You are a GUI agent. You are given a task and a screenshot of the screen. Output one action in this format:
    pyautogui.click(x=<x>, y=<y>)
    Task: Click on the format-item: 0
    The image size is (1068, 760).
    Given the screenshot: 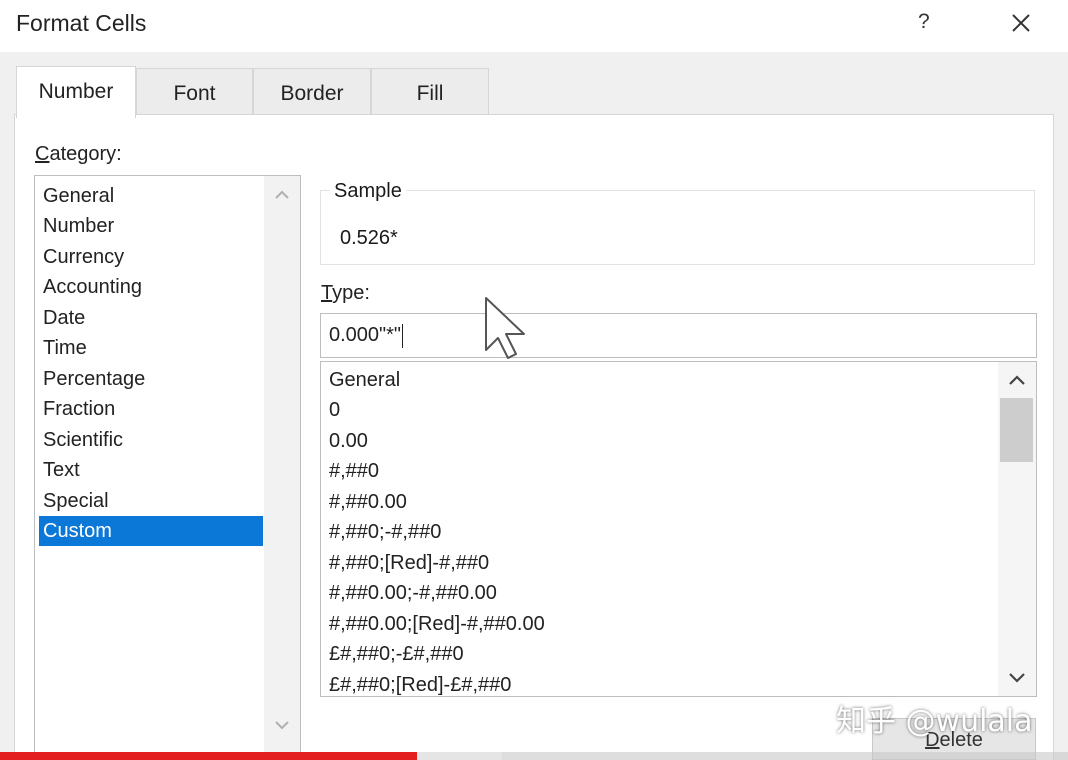 What is the action you would take?
    pyautogui.click(x=334, y=410)
    